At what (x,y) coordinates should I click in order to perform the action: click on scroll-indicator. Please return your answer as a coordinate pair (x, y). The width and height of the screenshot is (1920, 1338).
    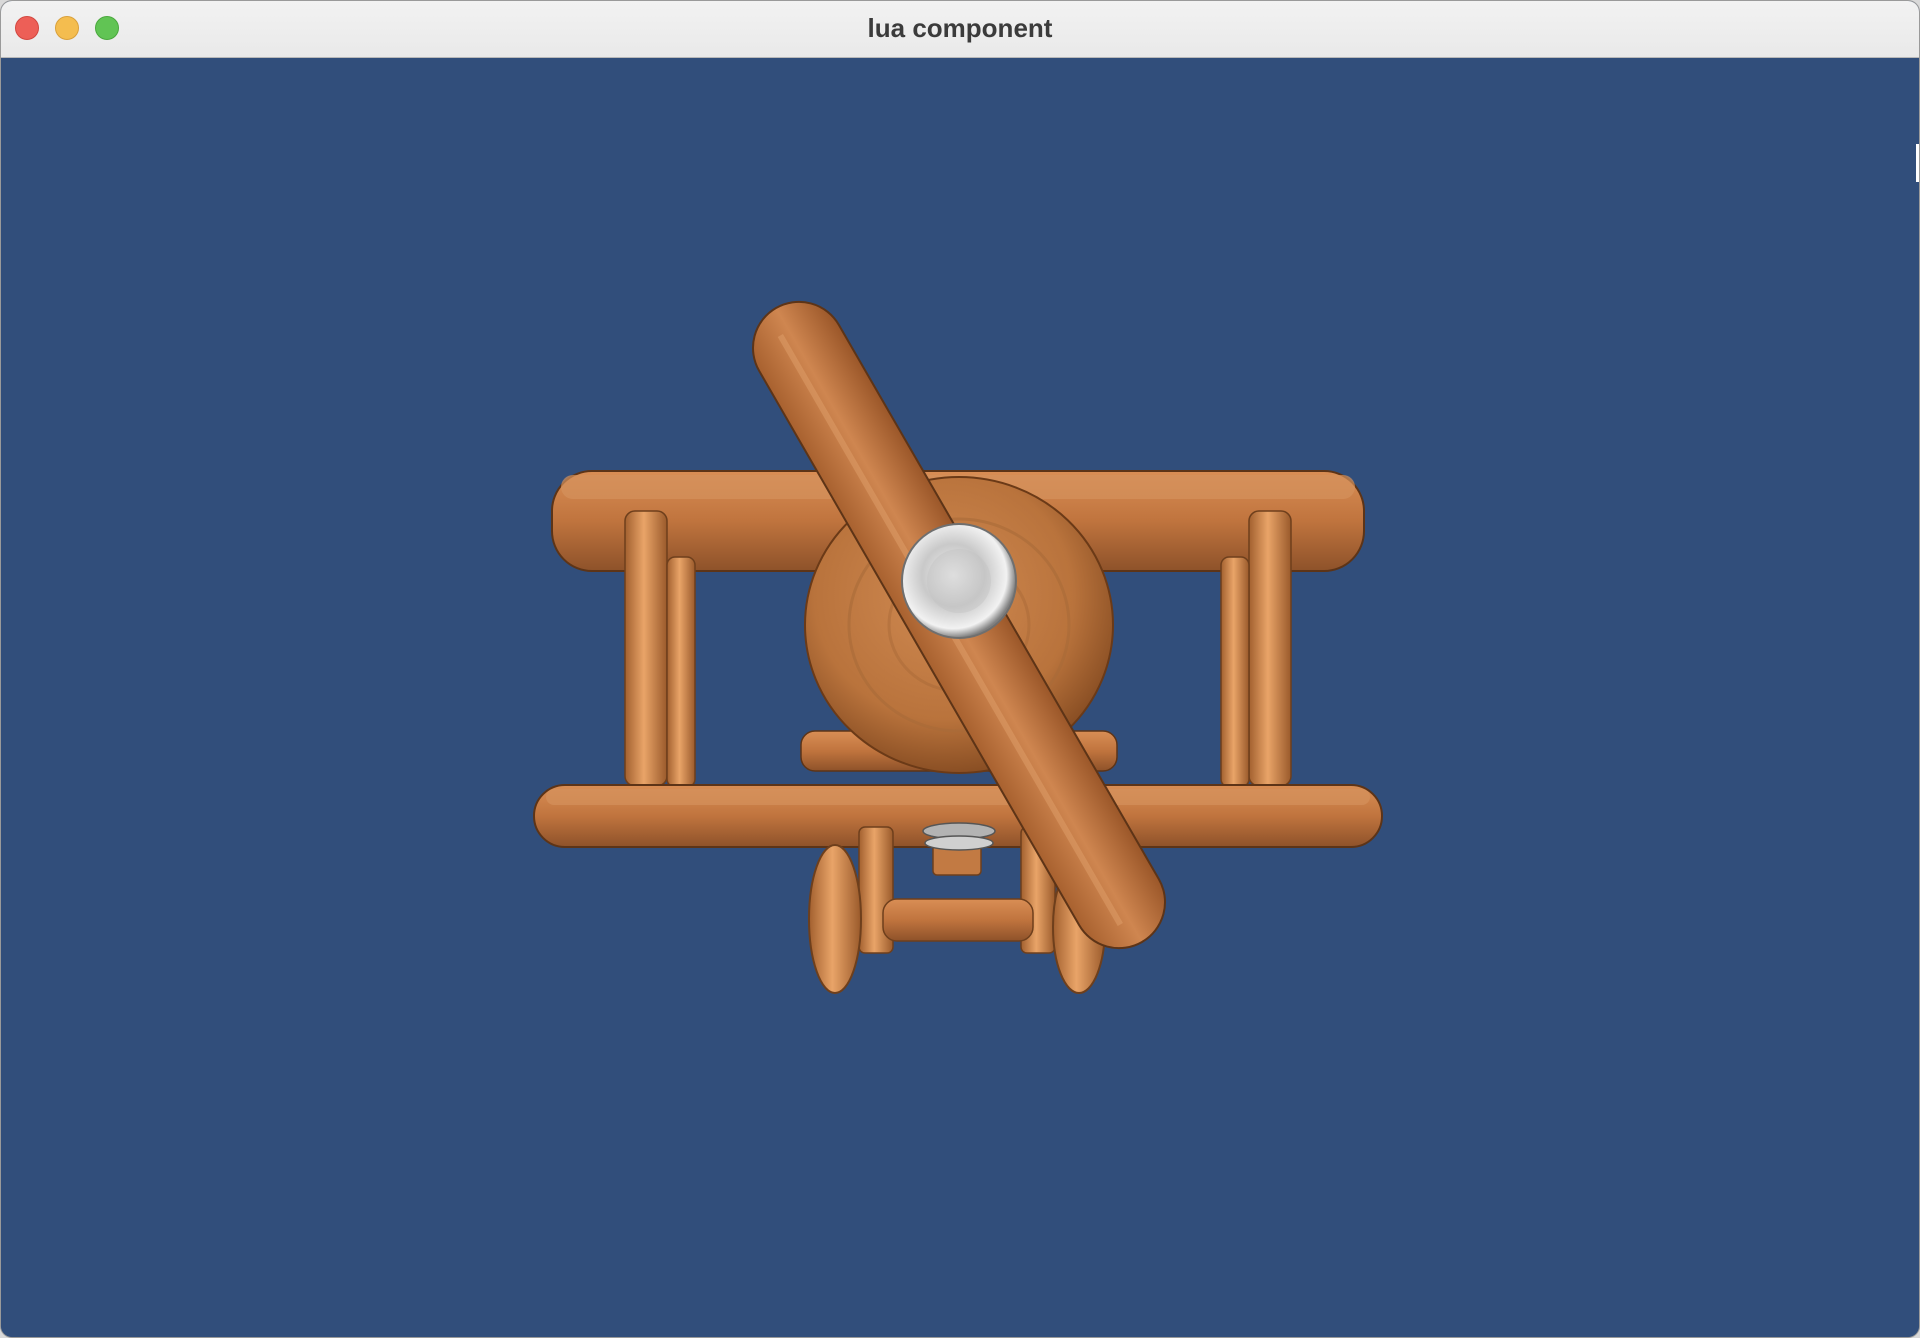
    Looking at the image, I should click on (1917, 163).